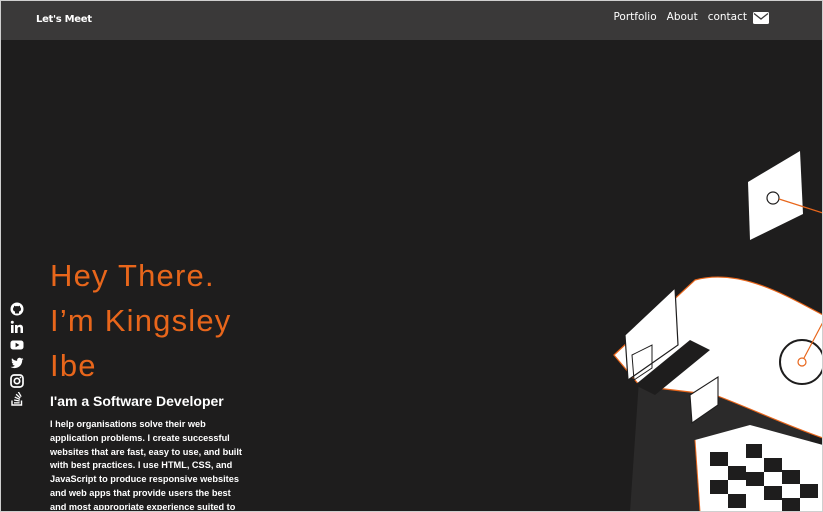 The height and width of the screenshot is (512, 823). I want to click on instagram-icon, so click(17, 381).